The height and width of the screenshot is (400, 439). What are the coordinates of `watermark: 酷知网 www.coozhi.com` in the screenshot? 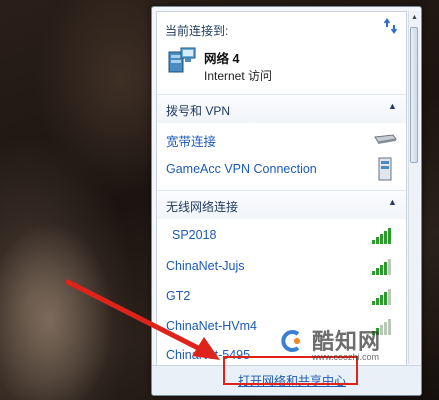 It's located at (348, 347).